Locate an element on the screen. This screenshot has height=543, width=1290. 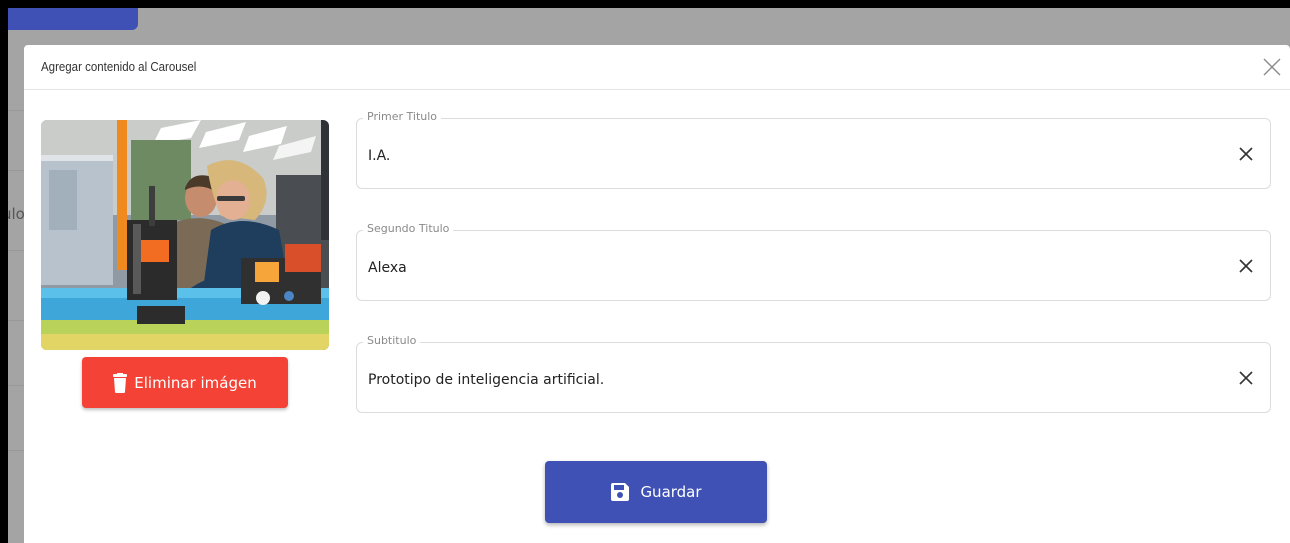
clear-subtitulo-button is located at coordinates (1246, 378).